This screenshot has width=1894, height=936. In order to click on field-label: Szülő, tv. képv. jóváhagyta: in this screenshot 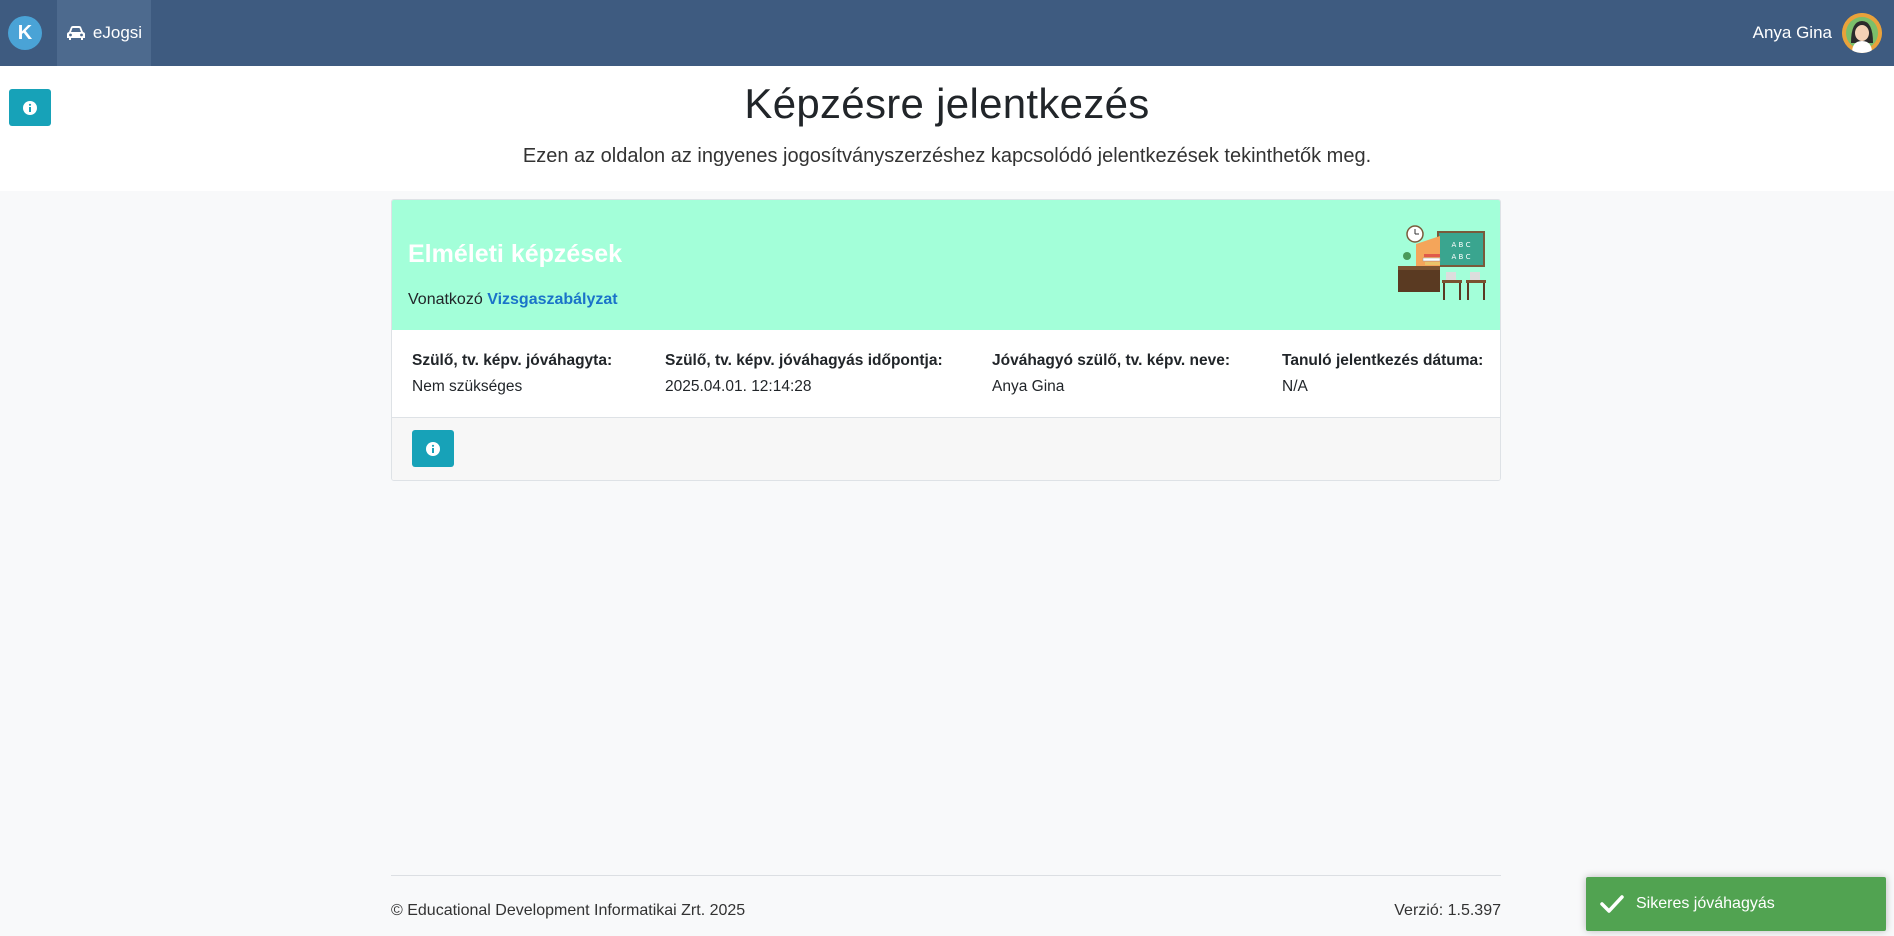, I will do `click(512, 360)`.